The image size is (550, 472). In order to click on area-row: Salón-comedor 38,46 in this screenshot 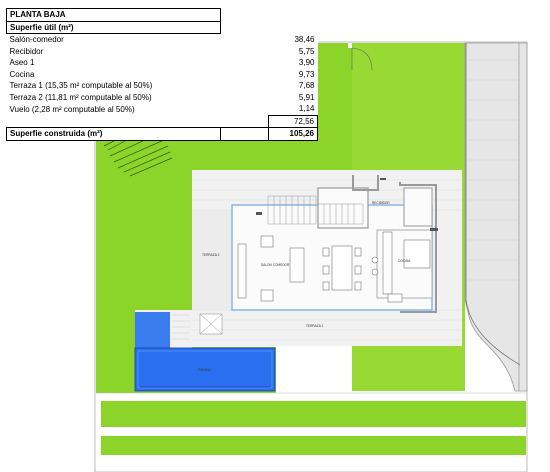, I will do `click(162, 40)`.